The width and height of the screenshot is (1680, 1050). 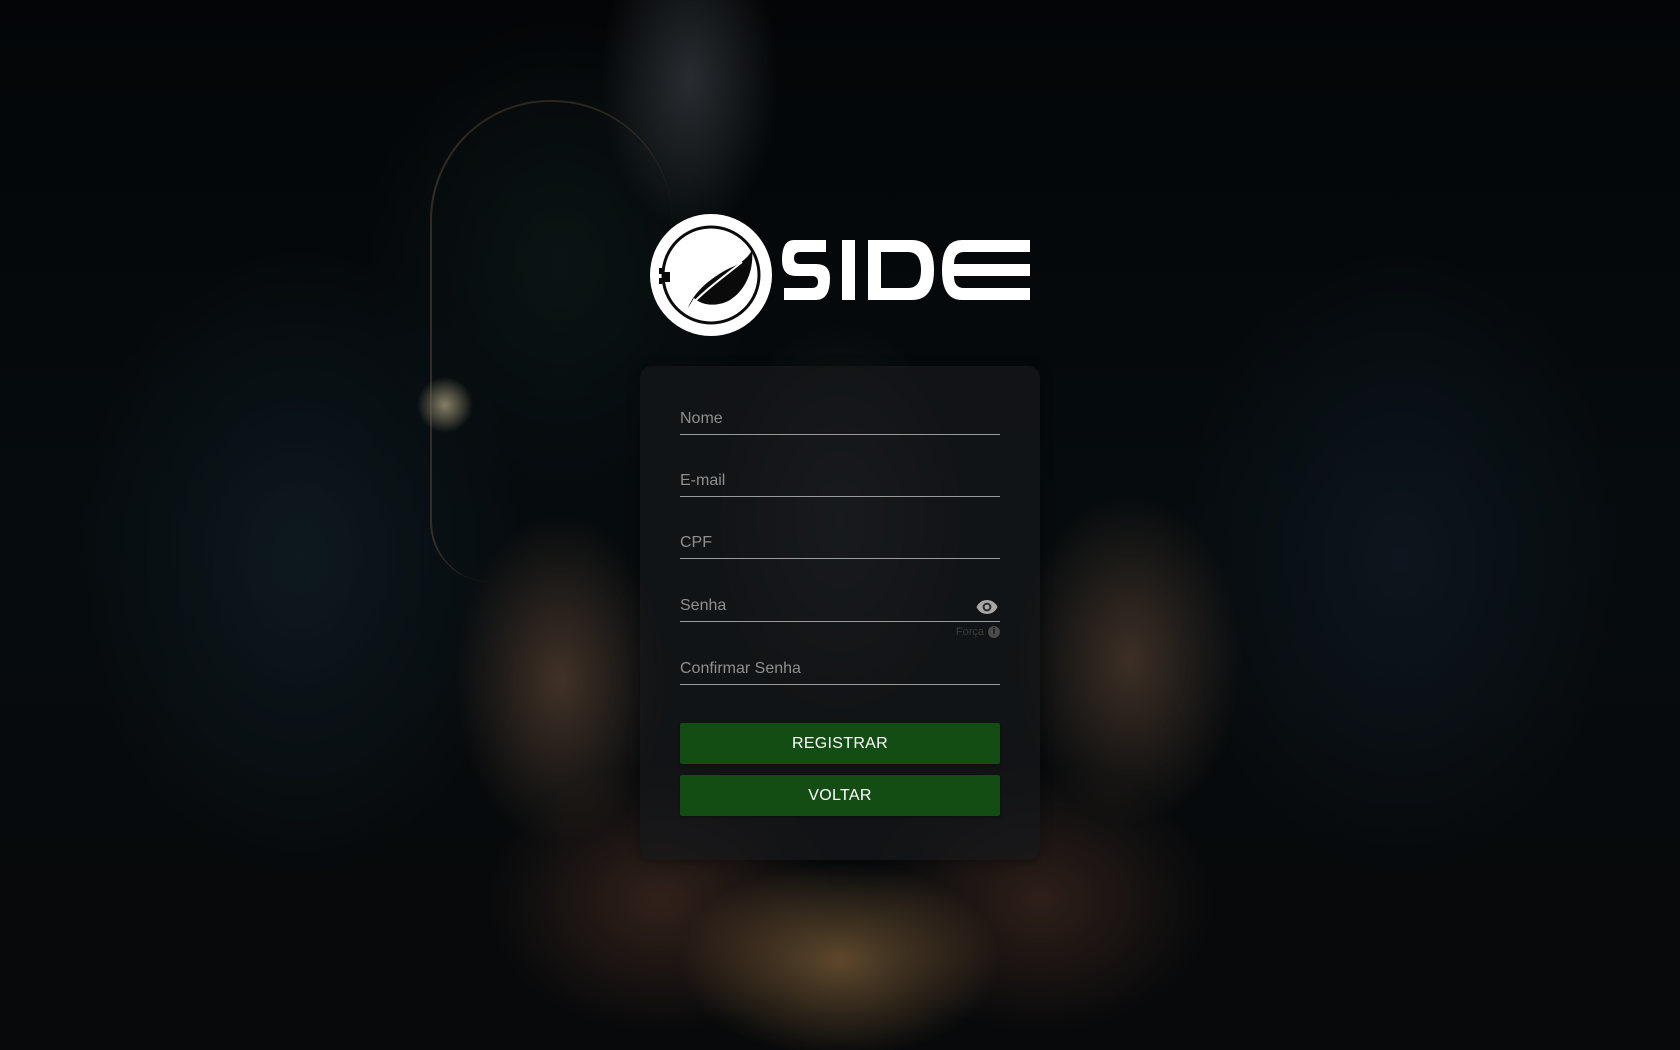 I want to click on password-field: Força i, so click(x=840, y=612).